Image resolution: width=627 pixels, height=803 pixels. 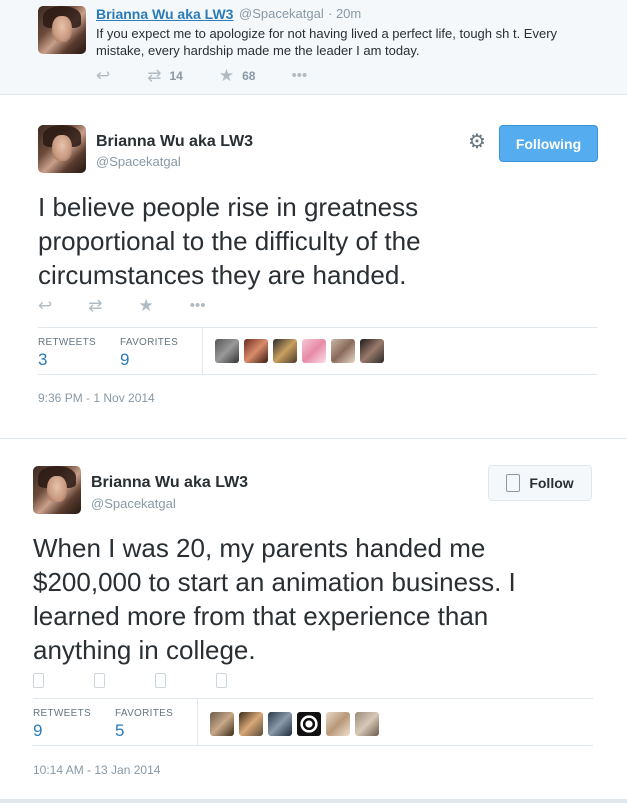 I want to click on retweets-value: 9, so click(x=37, y=731).